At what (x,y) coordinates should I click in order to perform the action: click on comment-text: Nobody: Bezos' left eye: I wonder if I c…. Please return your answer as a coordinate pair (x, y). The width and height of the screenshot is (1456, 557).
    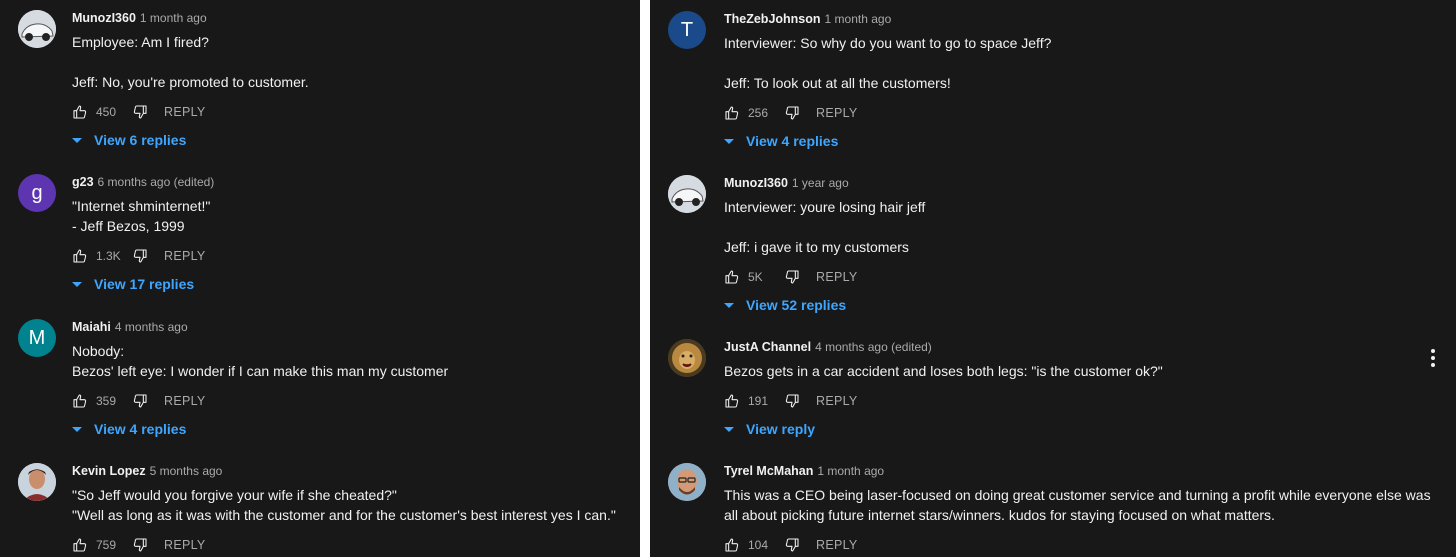
    Looking at the image, I should click on (260, 361).